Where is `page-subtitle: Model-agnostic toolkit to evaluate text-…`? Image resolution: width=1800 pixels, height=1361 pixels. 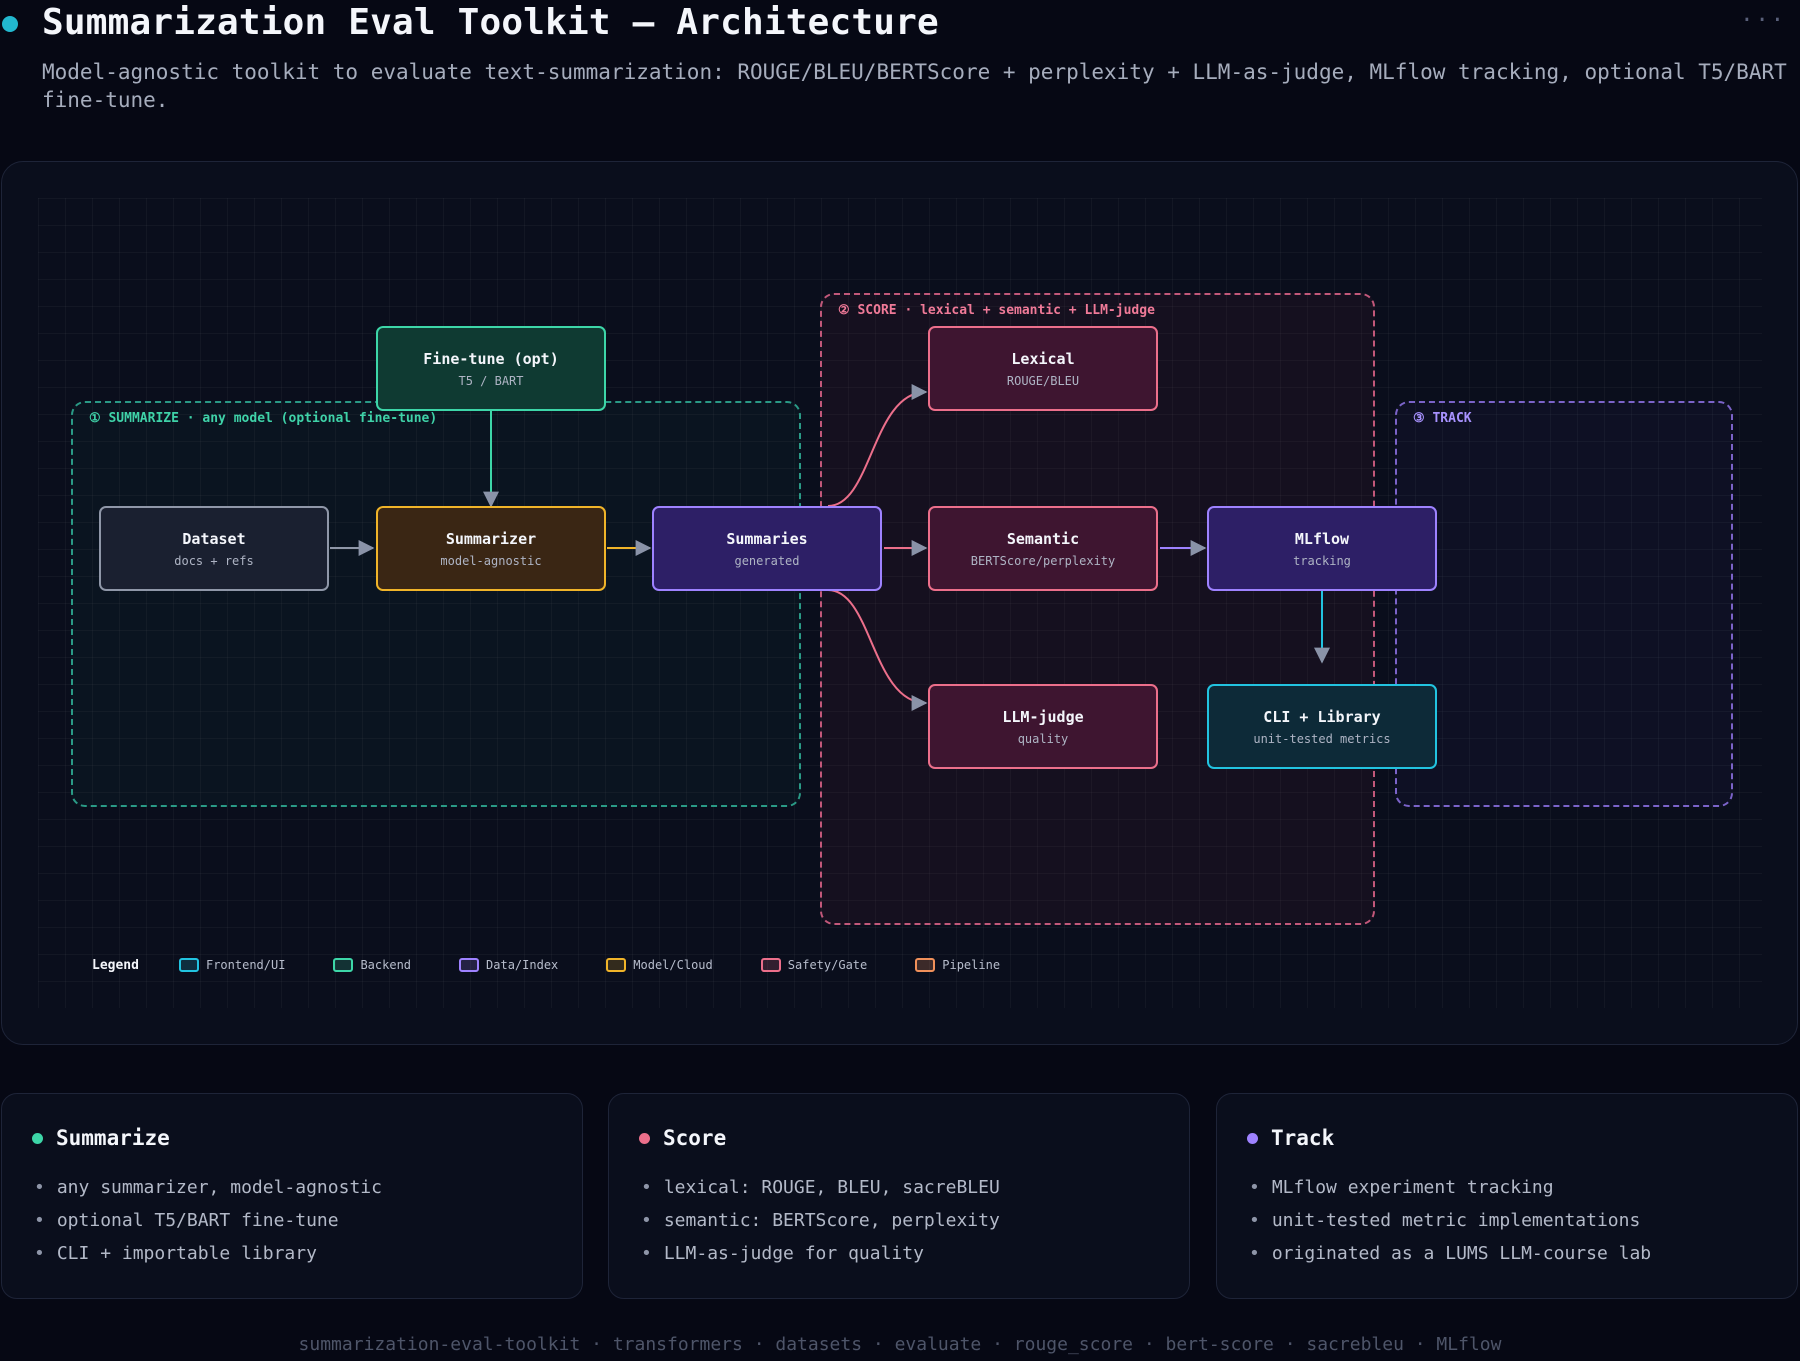 page-subtitle: Model-agnostic toolkit to evaluate text-… is located at coordinates (914, 86).